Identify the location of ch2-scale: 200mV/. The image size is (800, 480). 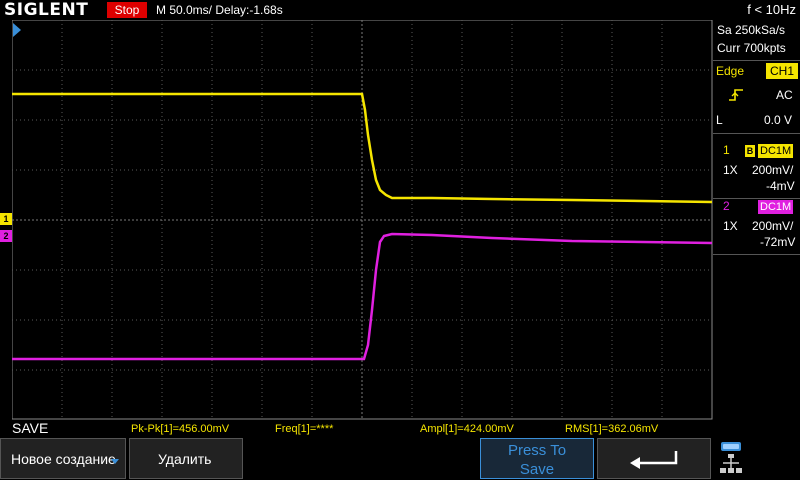
(773, 226).